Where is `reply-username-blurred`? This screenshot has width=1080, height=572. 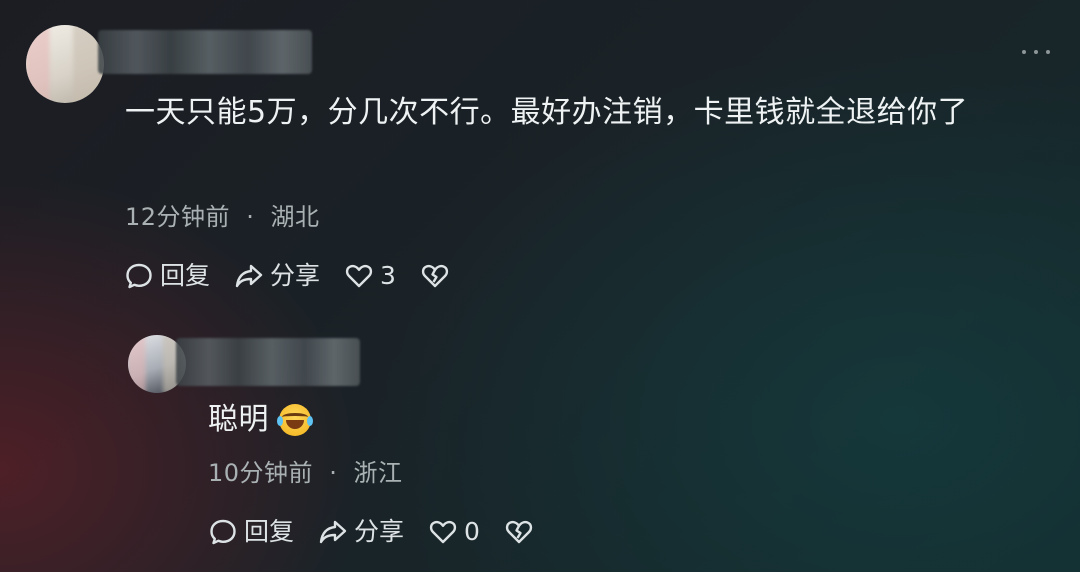 reply-username-blurred is located at coordinates (268, 362).